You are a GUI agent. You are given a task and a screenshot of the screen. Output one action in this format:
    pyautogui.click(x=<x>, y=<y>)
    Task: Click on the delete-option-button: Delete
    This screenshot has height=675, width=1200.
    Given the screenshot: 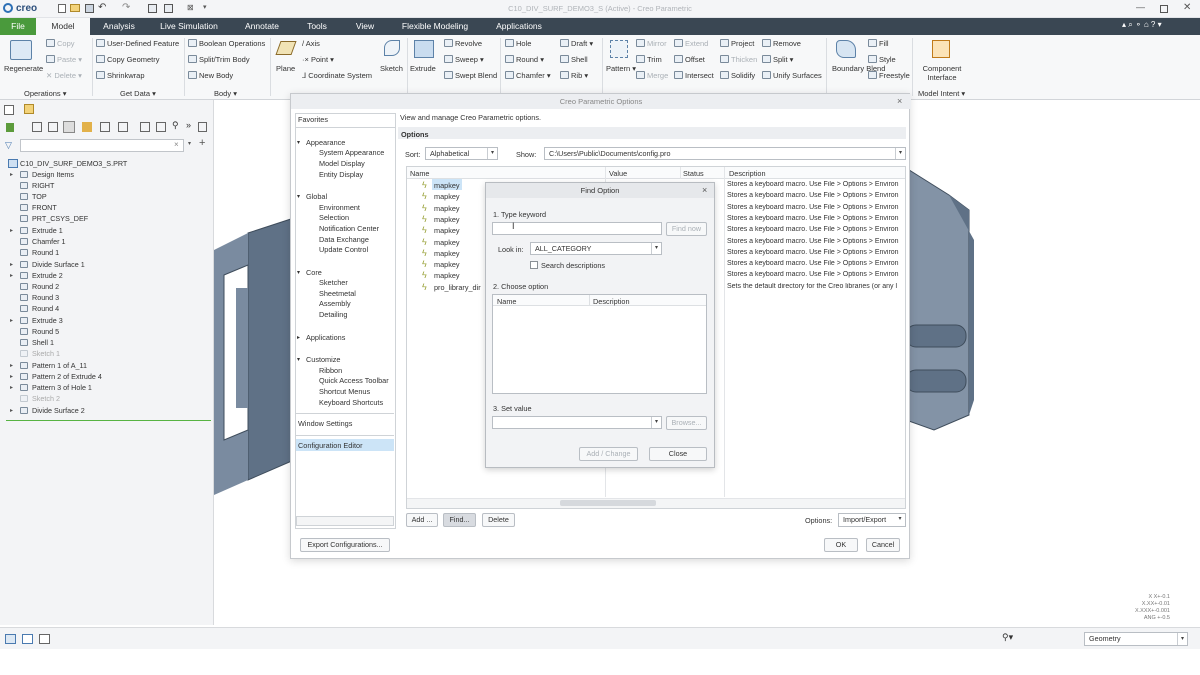 What is the action you would take?
    pyautogui.click(x=498, y=520)
    